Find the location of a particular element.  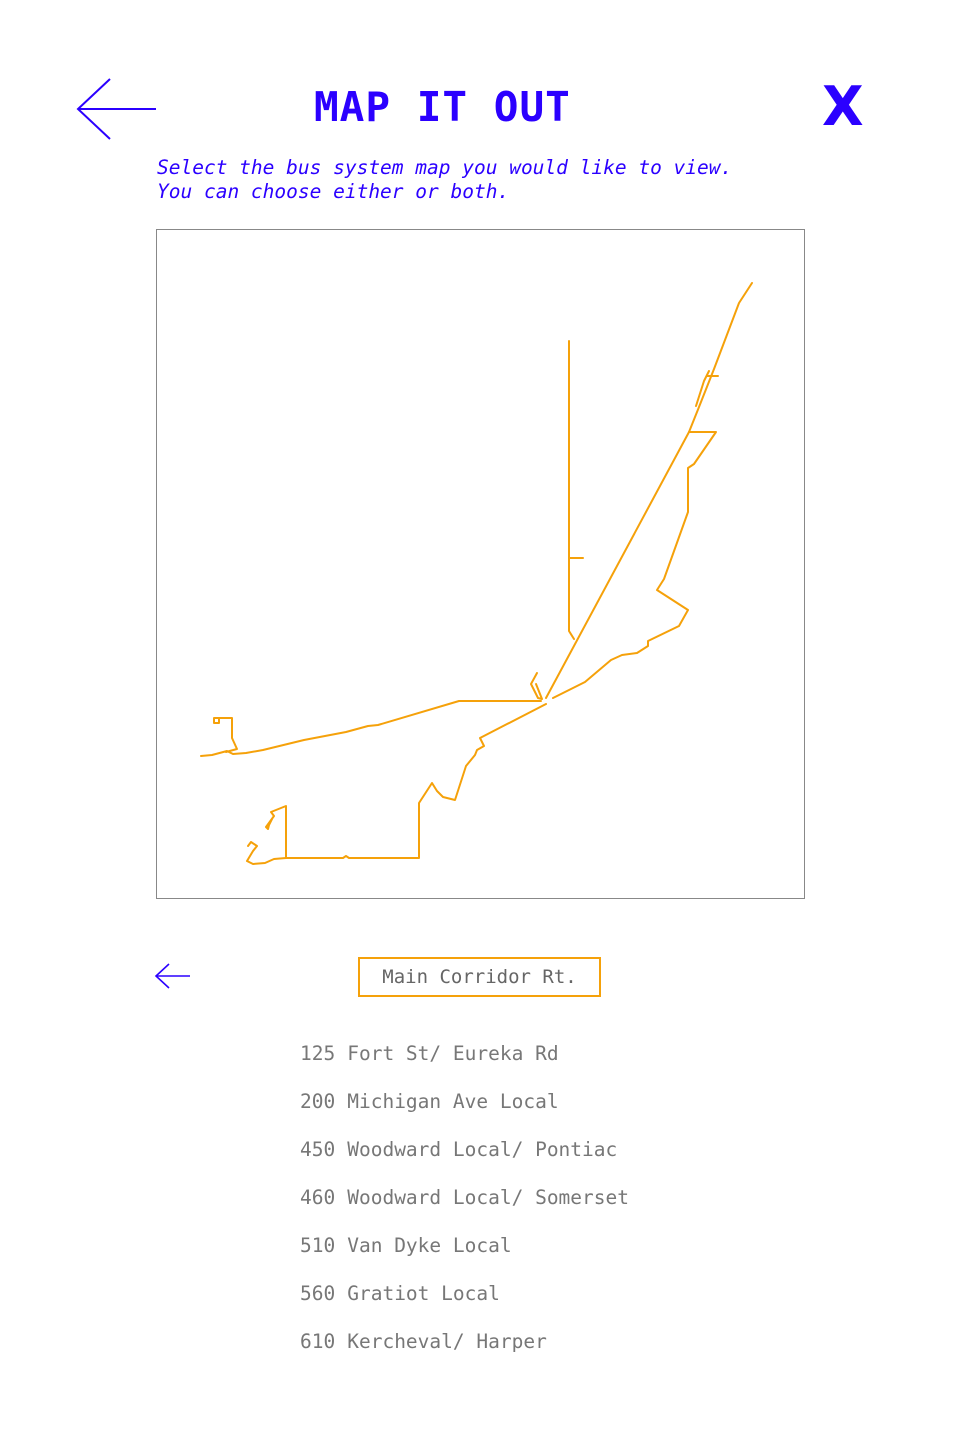

page-title: MAP IT OUT is located at coordinates (442, 107).